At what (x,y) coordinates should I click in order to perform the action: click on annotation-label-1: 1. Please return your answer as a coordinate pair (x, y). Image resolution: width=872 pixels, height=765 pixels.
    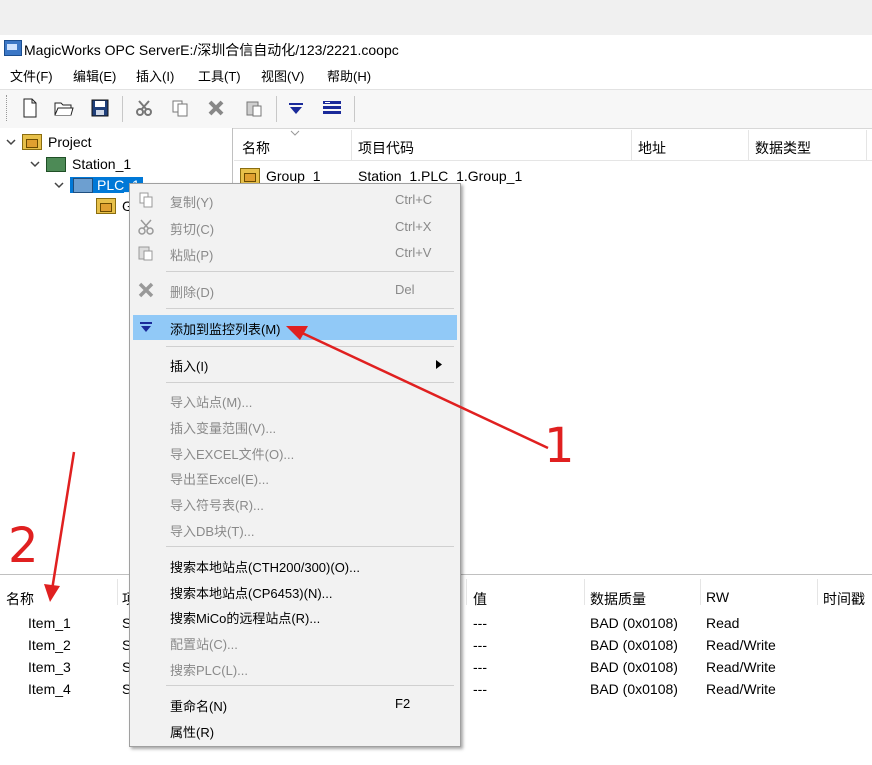
    Looking at the image, I should click on (559, 446).